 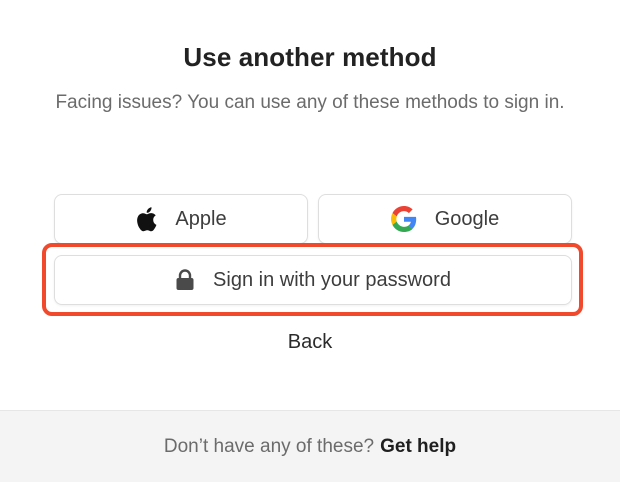 What do you see at coordinates (201, 218) in the screenshot?
I see `apple-button-label: Apple` at bounding box center [201, 218].